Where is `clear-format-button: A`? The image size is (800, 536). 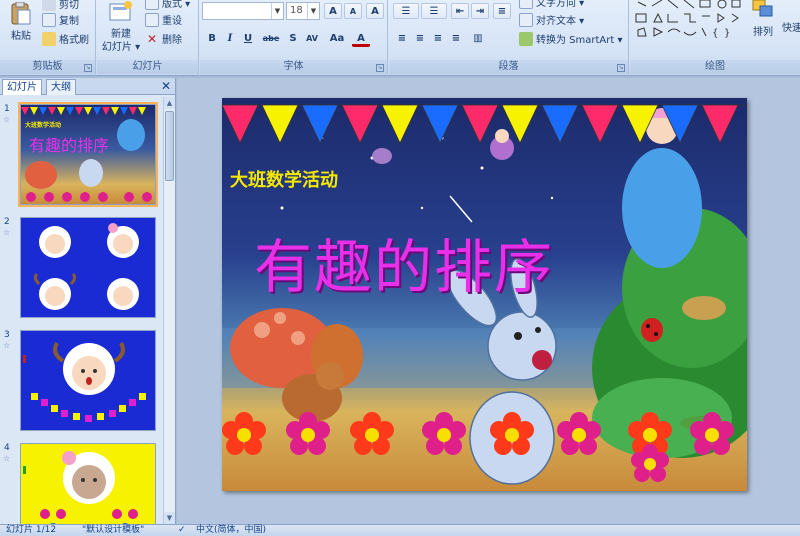
clear-format-button: A is located at coordinates (375, 11).